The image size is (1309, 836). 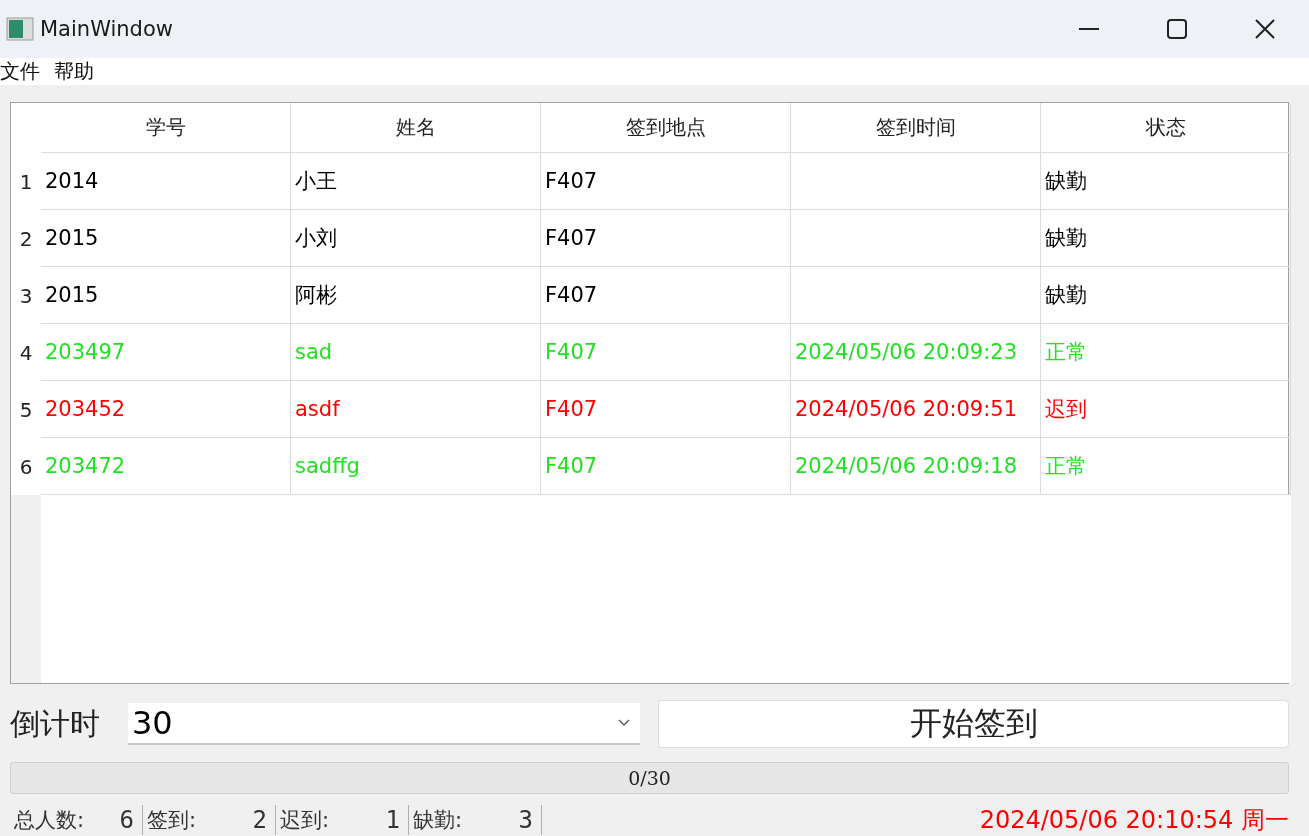 I want to click on column-header: 学号, so click(x=166, y=128).